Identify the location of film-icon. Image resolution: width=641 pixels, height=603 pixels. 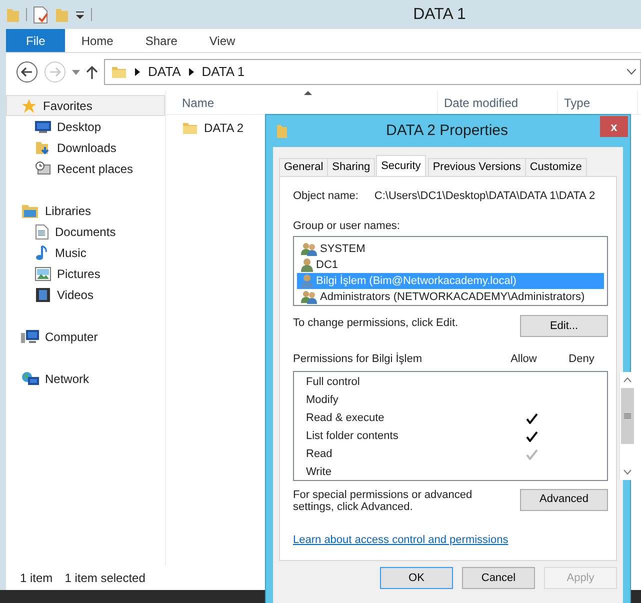
(43, 294).